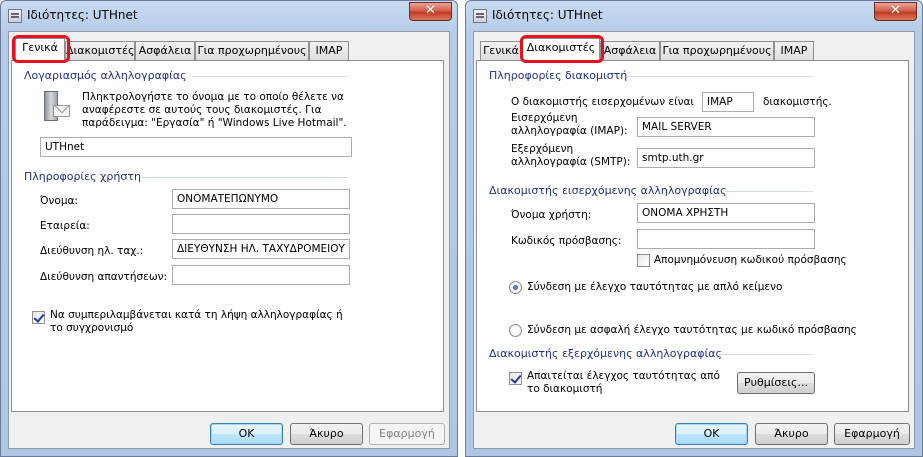  Describe the element at coordinates (726, 127) in the screenshot. I see `incoming-server-input: MAIL SERVER` at that location.